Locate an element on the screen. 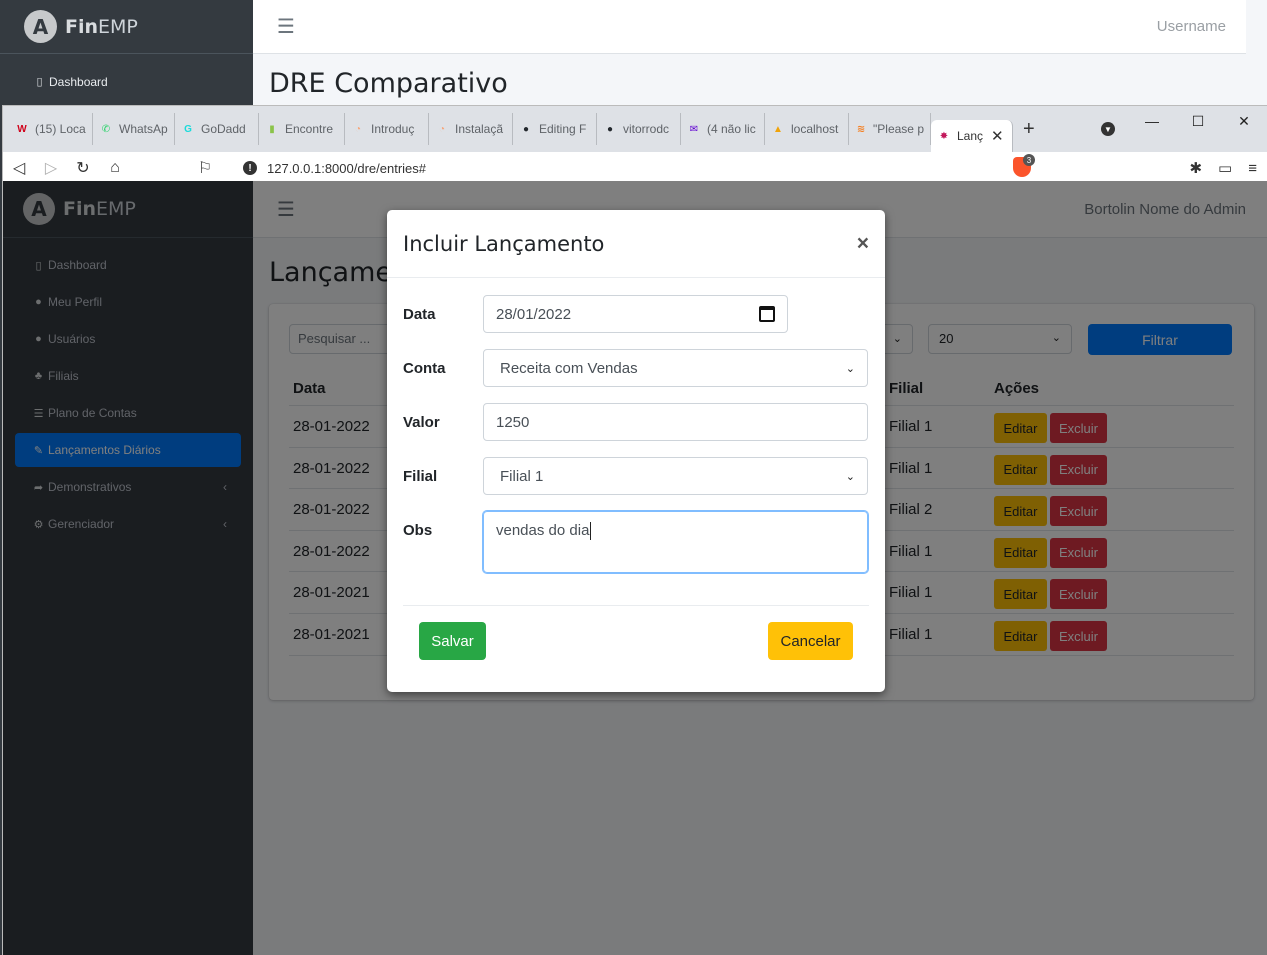  browser-tab: W (15) Loca is located at coordinates (51, 129).